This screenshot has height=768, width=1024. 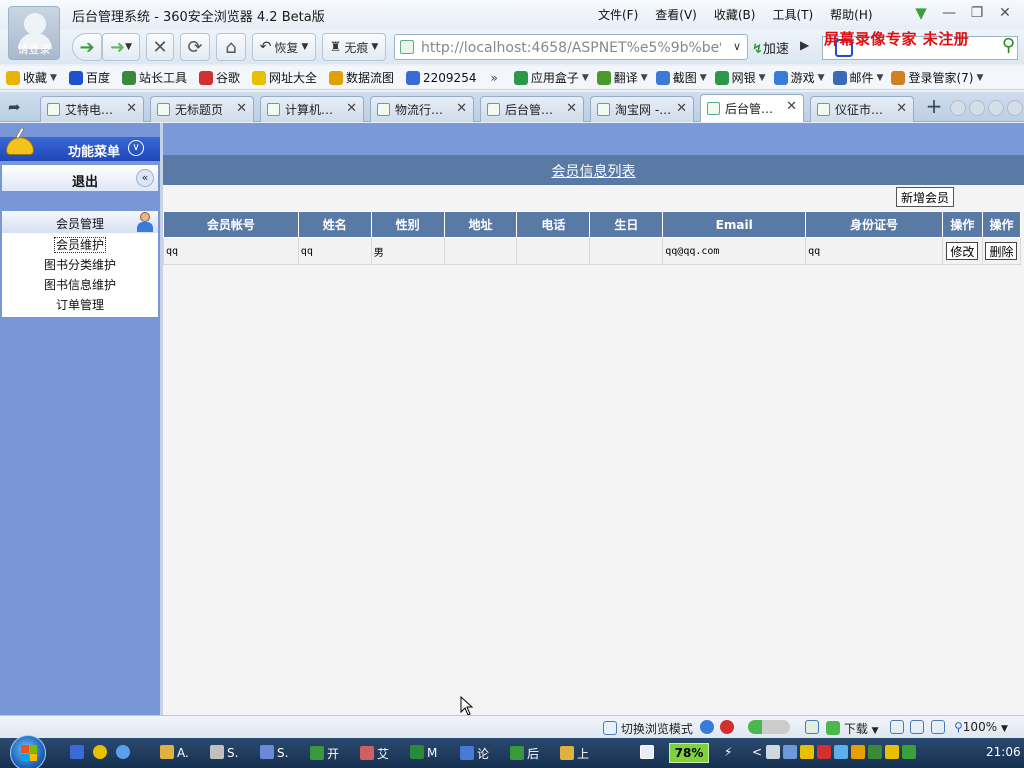 I want to click on taskbar-item: 后, so click(x=524, y=753).